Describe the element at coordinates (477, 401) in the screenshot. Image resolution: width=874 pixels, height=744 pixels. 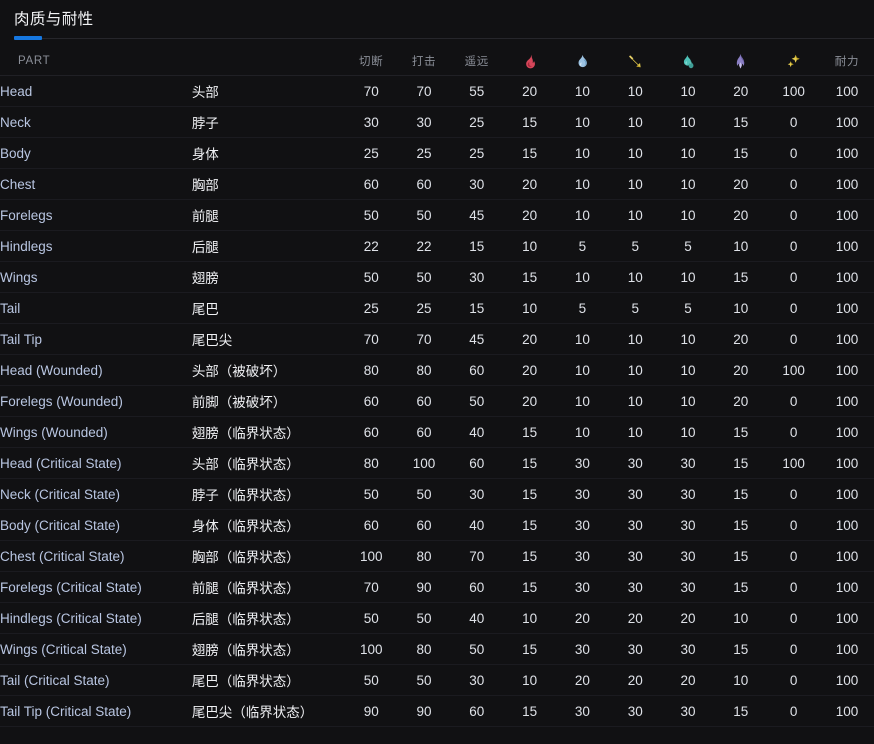
I see `cell-ranged: 50` at that location.